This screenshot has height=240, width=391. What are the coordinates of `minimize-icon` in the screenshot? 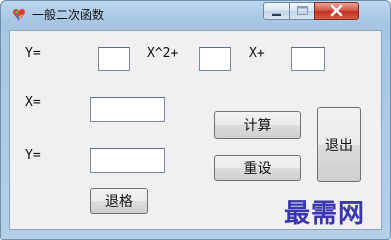 It's located at (276, 14).